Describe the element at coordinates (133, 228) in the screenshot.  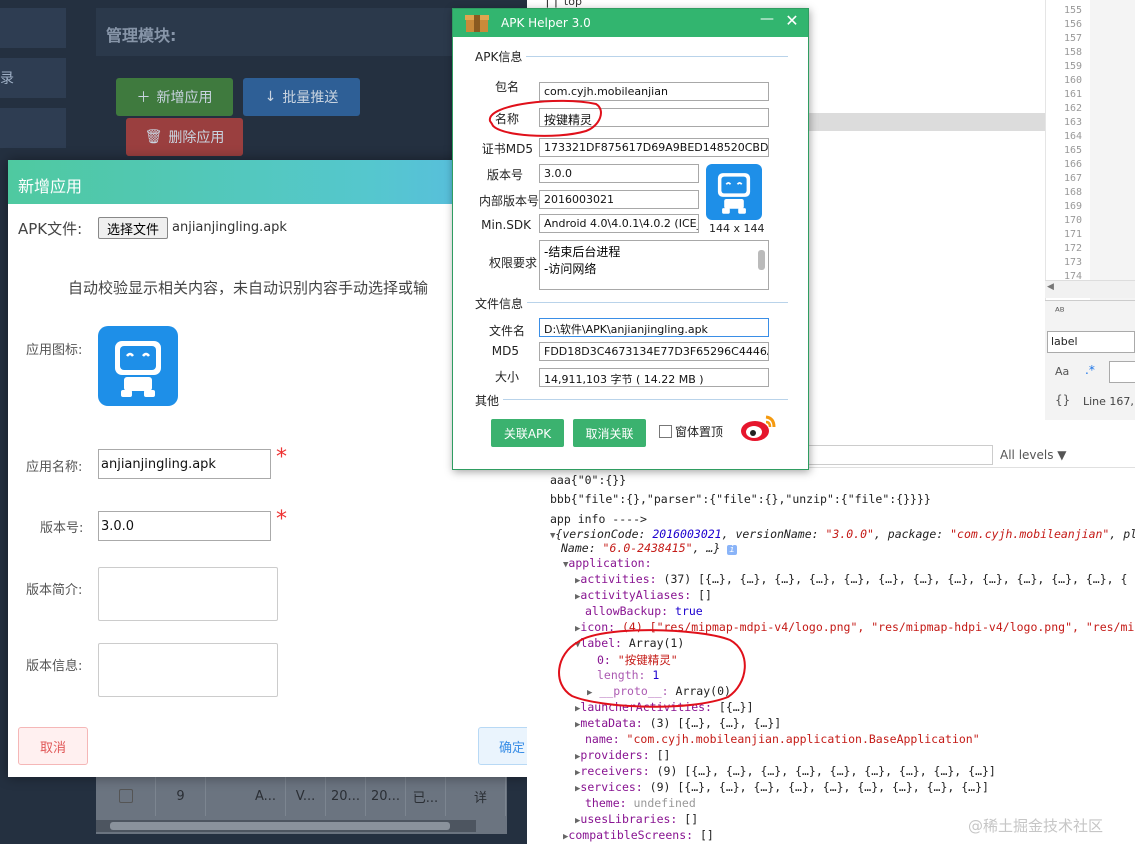
I see `choose-file-button: 选择文件` at that location.